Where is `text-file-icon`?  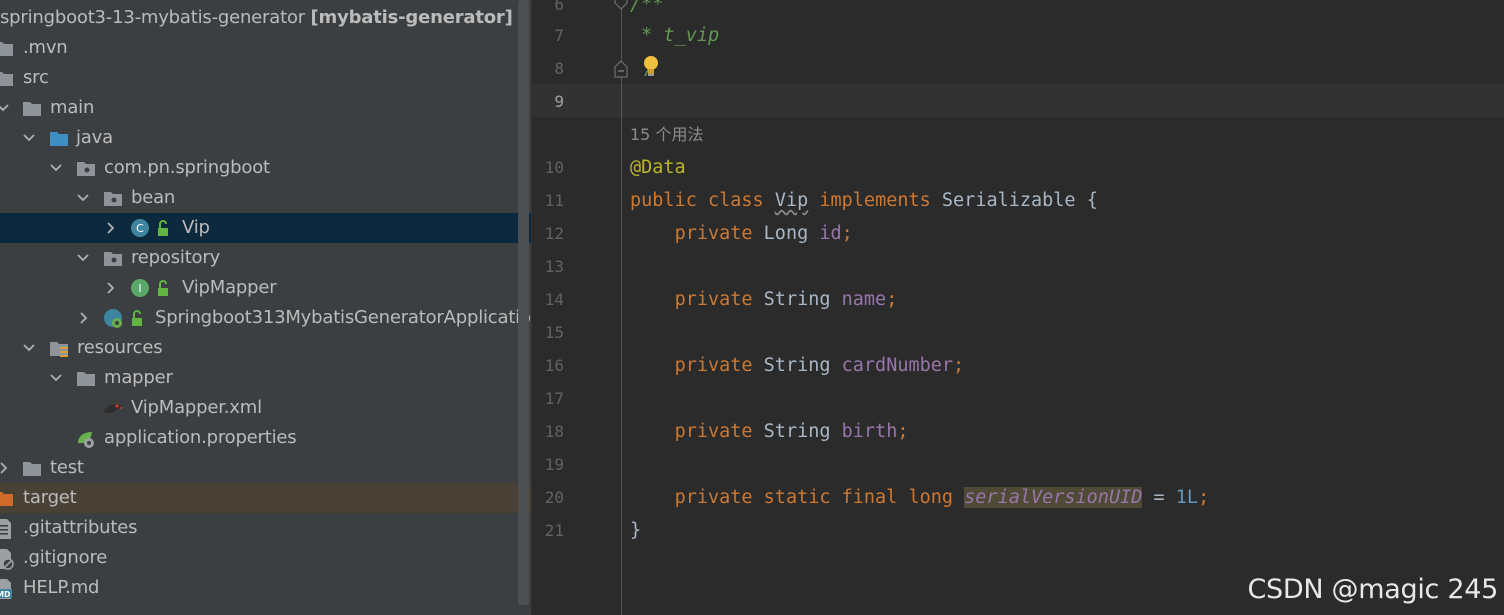
text-file-icon is located at coordinates (5, 529).